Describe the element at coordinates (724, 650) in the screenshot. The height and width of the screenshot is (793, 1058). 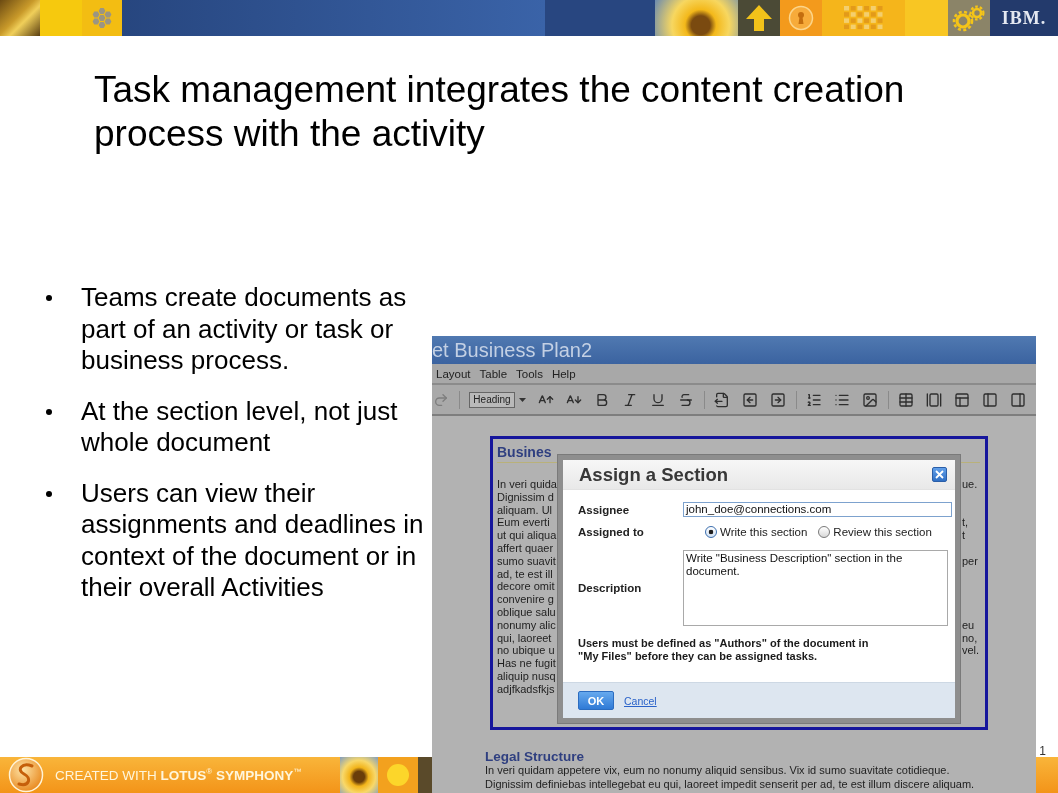
I see `note-text: Users must be defined as "Authors" of the document in "My Files" before they can be assigned tasks.` at that location.